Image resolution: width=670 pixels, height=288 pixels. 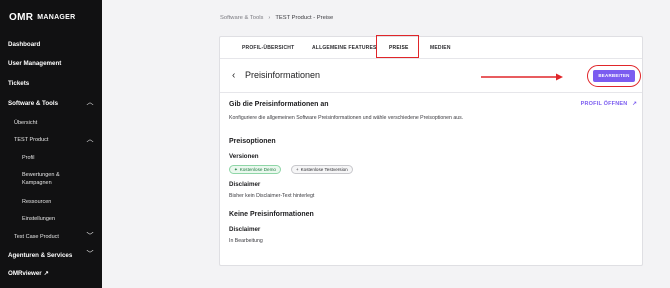 I want to click on tab-allgemeine-features: ALLGEMEINE FEATURES, so click(x=344, y=48).